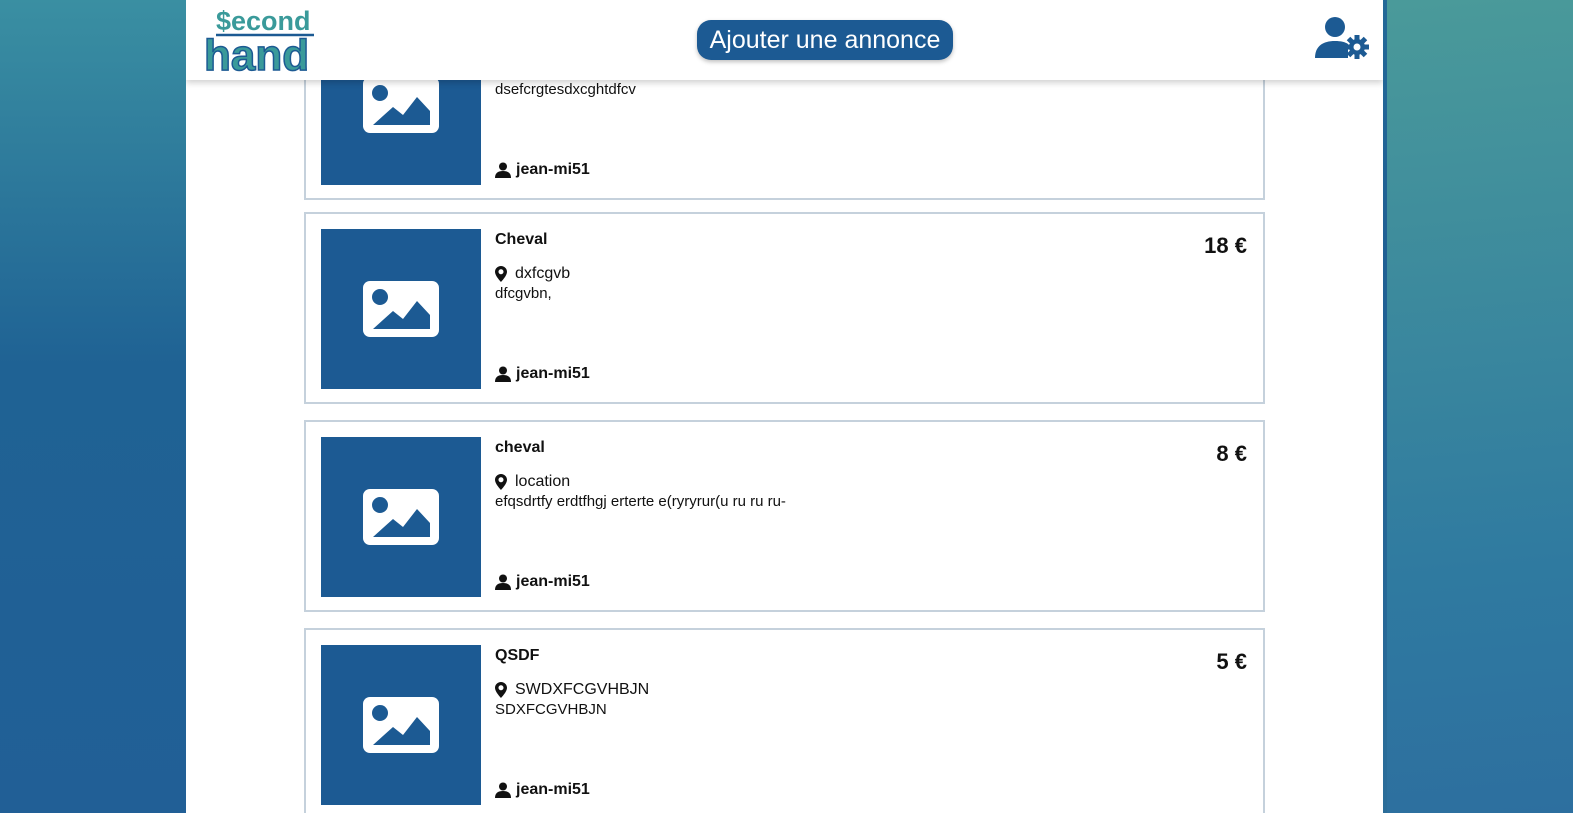  I want to click on logo-line2: hand, so click(256, 52).